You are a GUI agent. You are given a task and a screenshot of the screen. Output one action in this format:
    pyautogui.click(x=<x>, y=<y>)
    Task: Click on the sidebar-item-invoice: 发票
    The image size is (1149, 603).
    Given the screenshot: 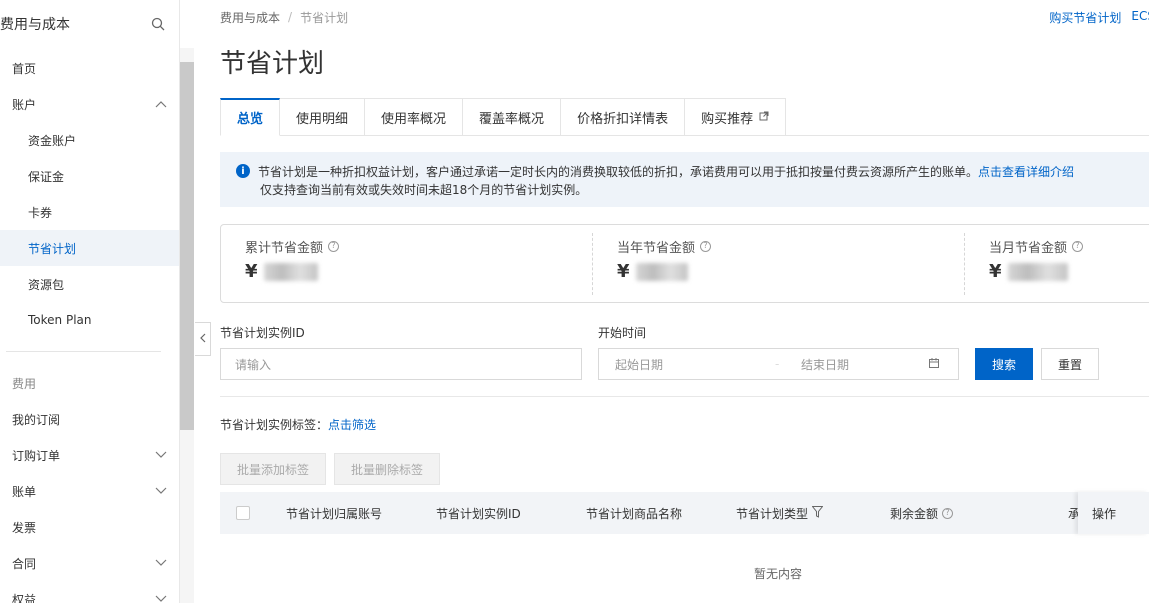 What is the action you would take?
    pyautogui.click(x=89, y=527)
    